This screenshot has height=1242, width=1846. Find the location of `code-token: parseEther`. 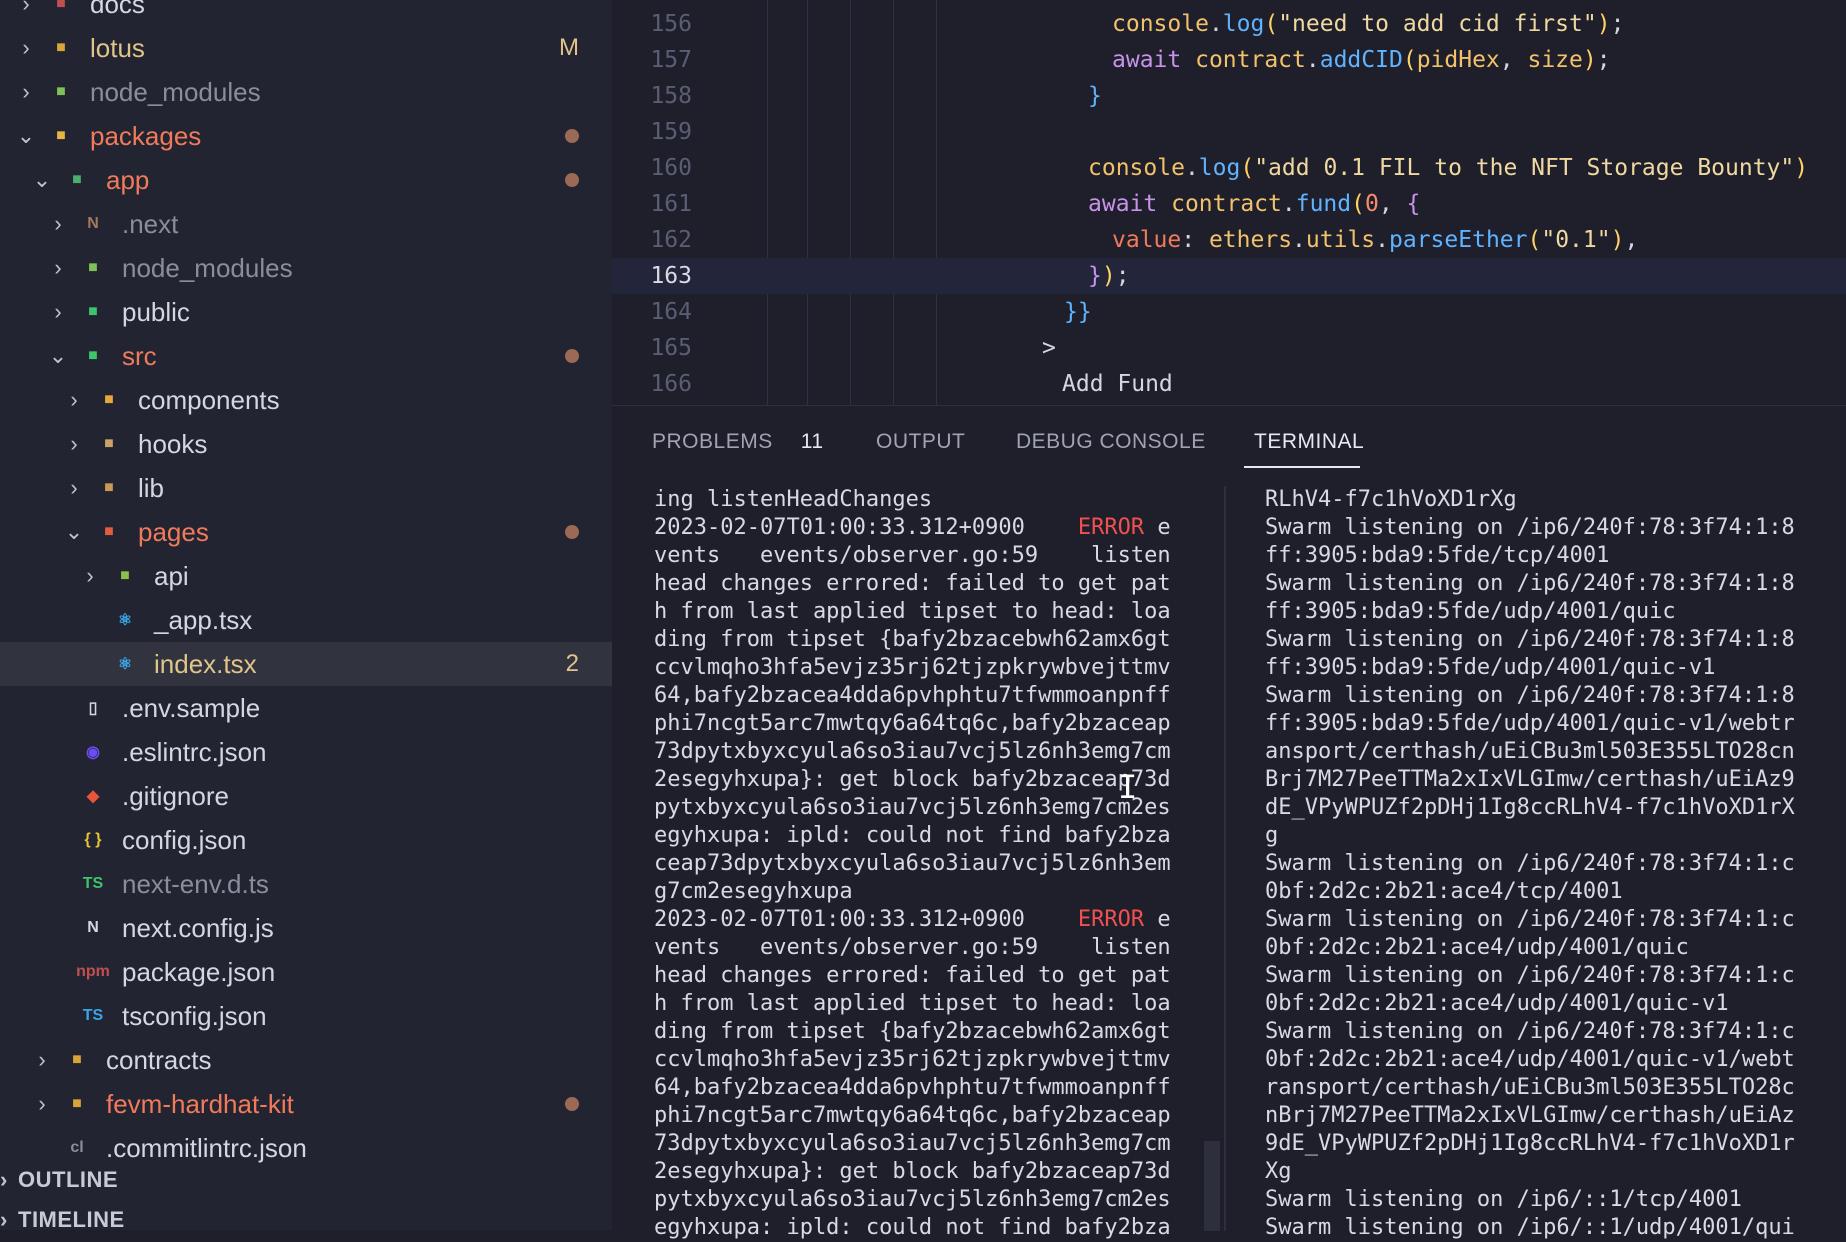

code-token: parseEther is located at coordinates (1458, 240).